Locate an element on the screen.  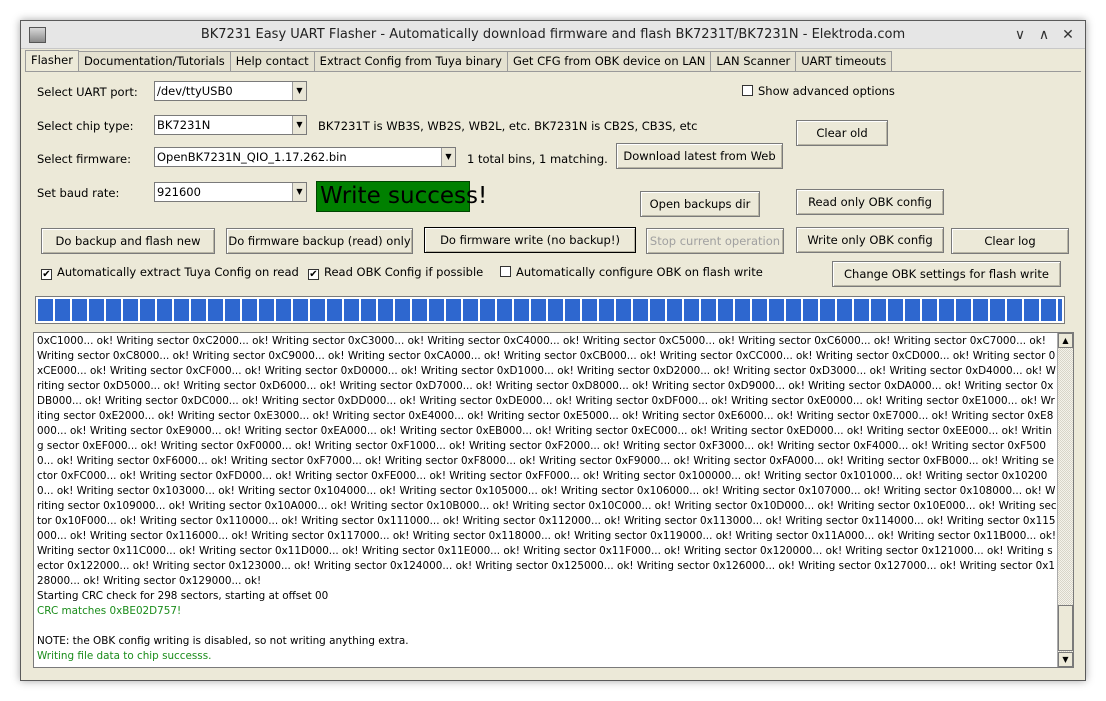
scroll-thumb is located at coordinates (1065, 628).